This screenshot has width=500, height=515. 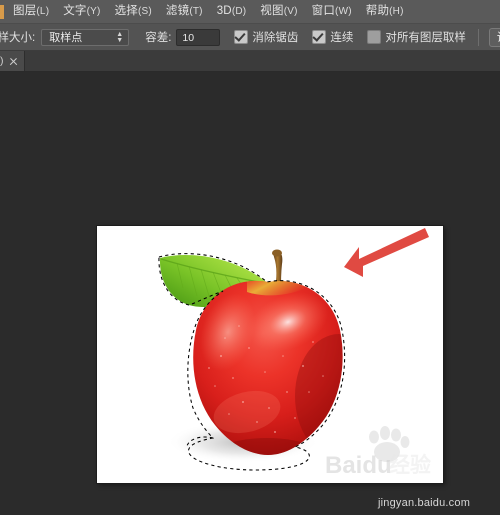 I want to click on menu-window-mnemonic: (W), so click(x=343, y=11).